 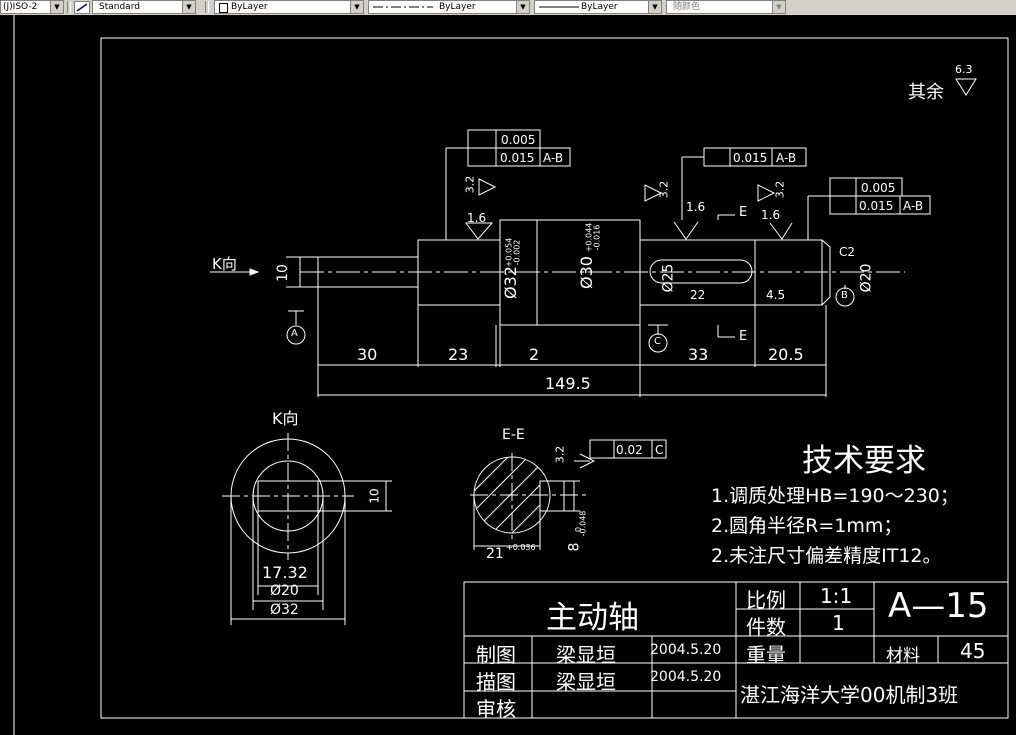 What do you see at coordinates (592, 618) in the screenshot?
I see `part-name: 主动轴` at bounding box center [592, 618].